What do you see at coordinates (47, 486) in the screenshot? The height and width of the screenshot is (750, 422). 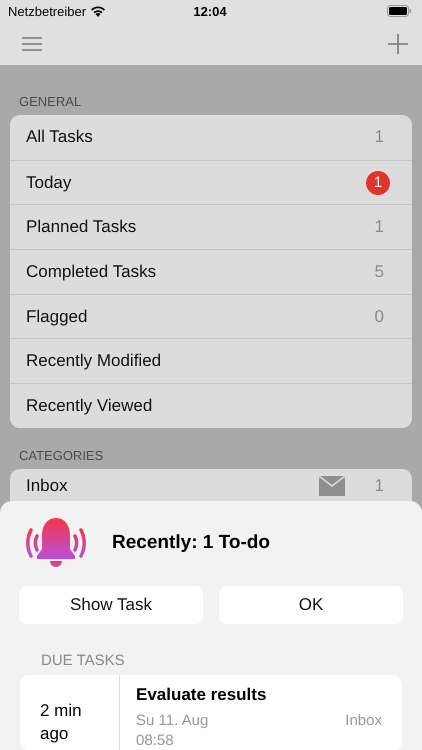 I see `row-label: Inbox` at bounding box center [47, 486].